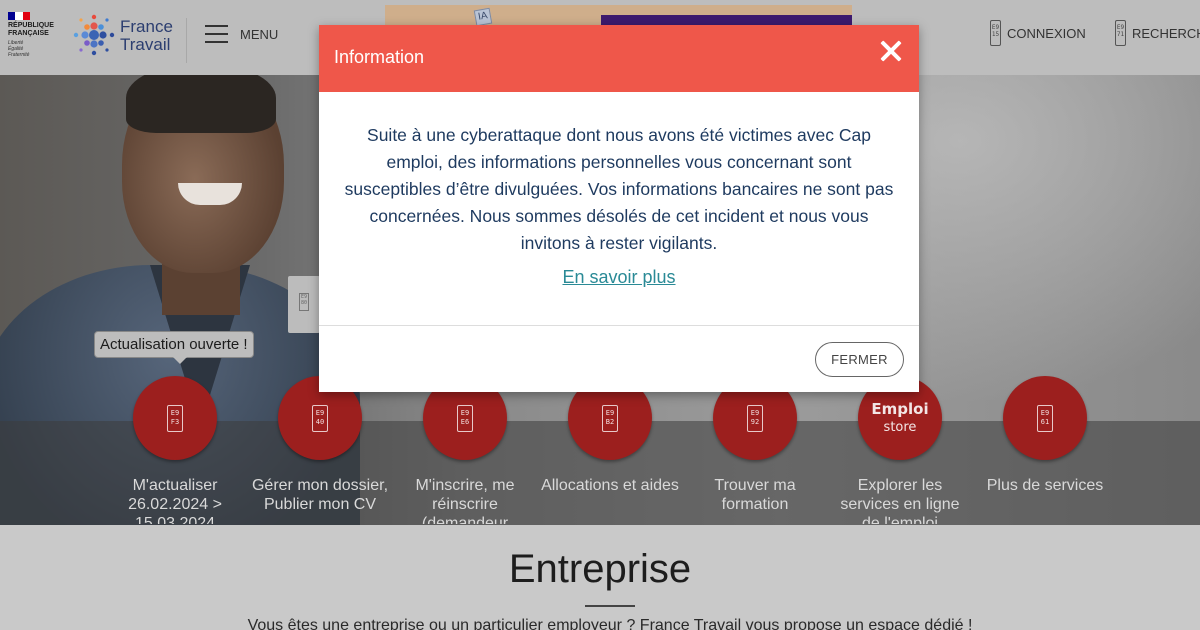 Image resolution: width=1200 pixels, height=630 pixels. What do you see at coordinates (186, 40) in the screenshot?
I see `header-divider` at bounding box center [186, 40].